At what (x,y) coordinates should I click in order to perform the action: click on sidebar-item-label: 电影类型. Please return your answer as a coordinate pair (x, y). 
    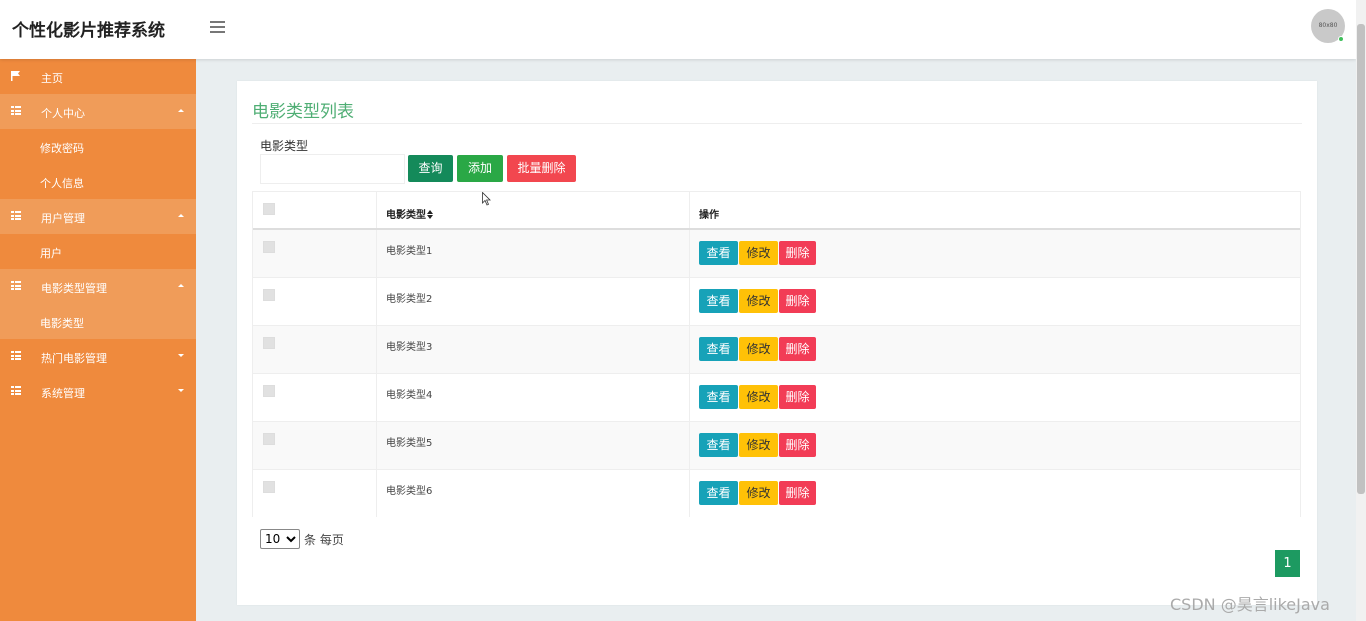
    Looking at the image, I should click on (62, 323).